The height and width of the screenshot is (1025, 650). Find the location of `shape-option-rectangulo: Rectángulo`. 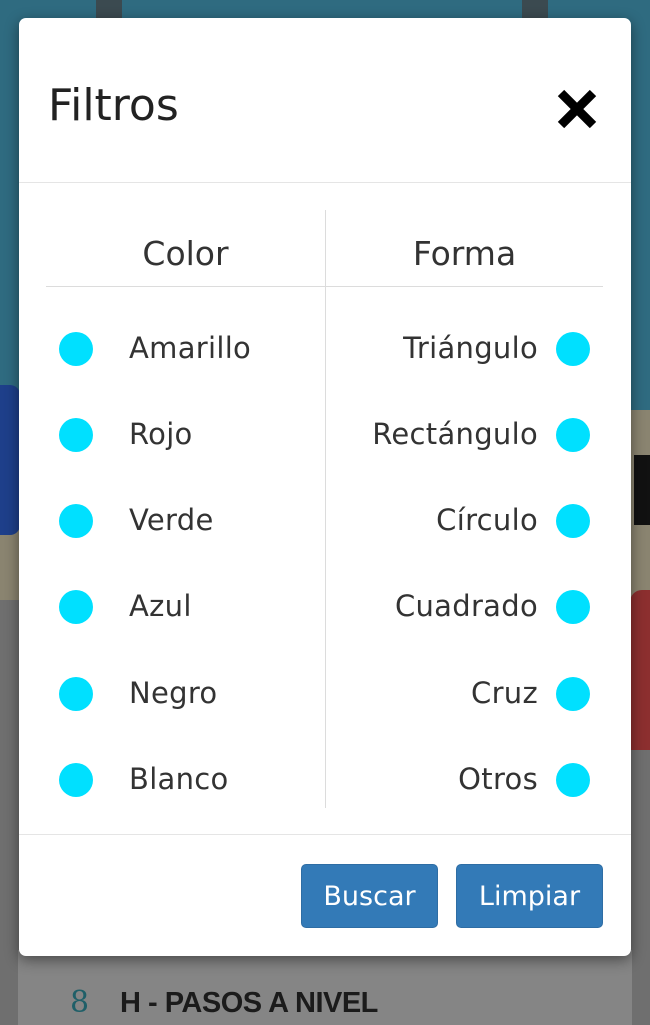

shape-option-rectangulo: Rectángulo is located at coordinates (464, 436).